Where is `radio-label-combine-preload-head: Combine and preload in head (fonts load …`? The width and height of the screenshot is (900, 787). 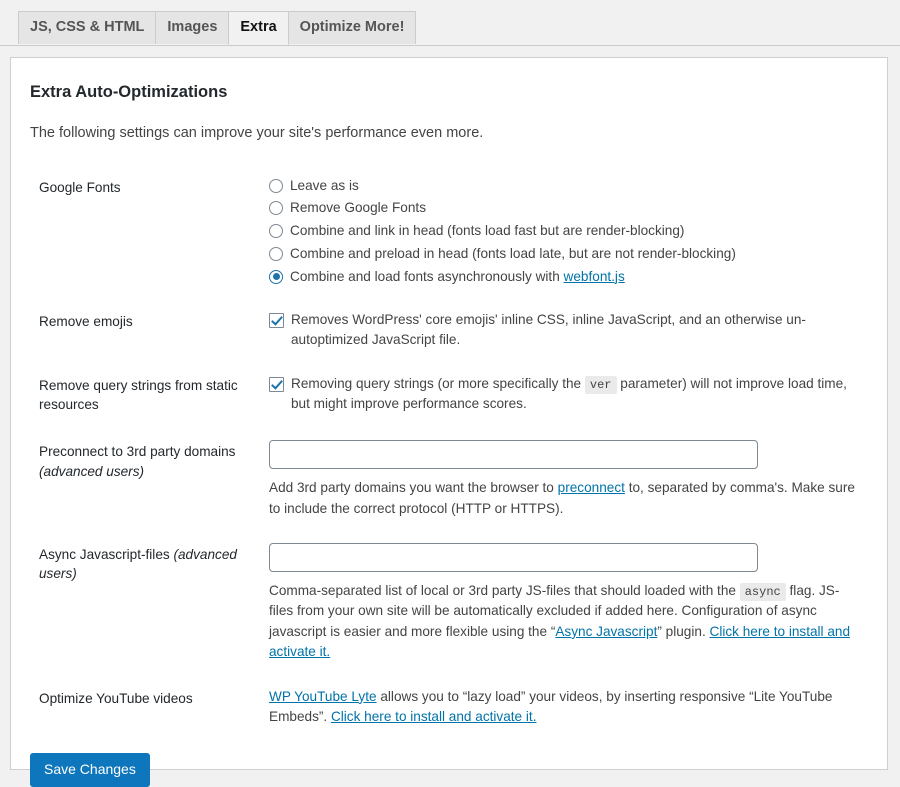 radio-label-combine-preload-head: Combine and preload in head (fonts load … is located at coordinates (513, 254).